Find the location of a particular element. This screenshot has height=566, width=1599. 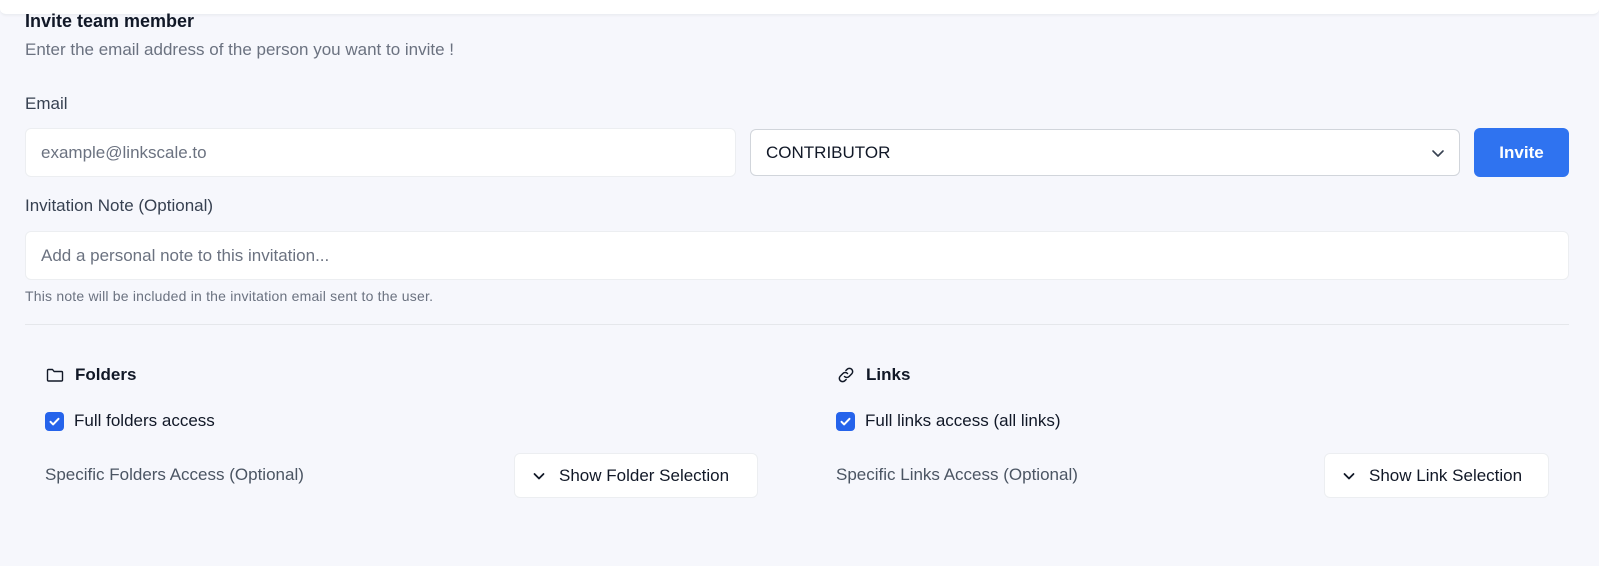

folders-title: Folders is located at coordinates (106, 374).